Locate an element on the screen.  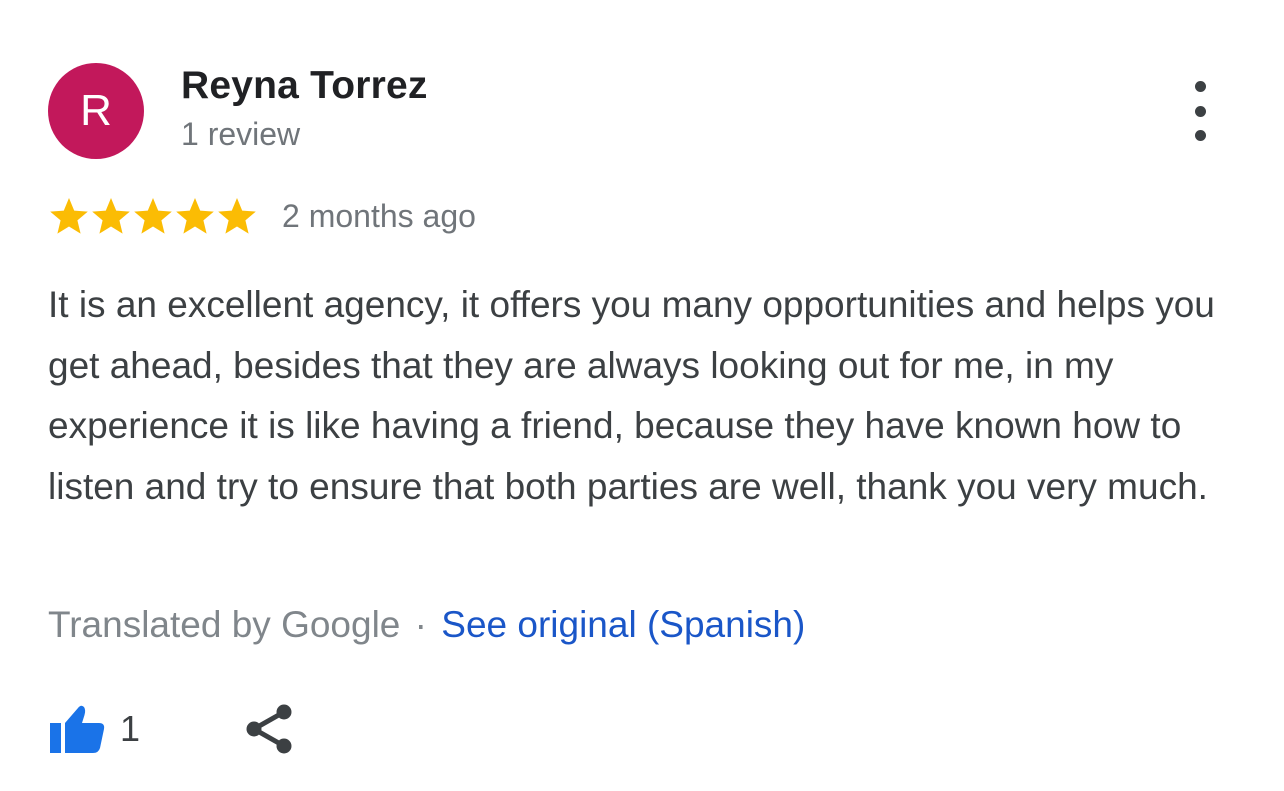
rating-row: 2 months ago is located at coordinates (262, 216).